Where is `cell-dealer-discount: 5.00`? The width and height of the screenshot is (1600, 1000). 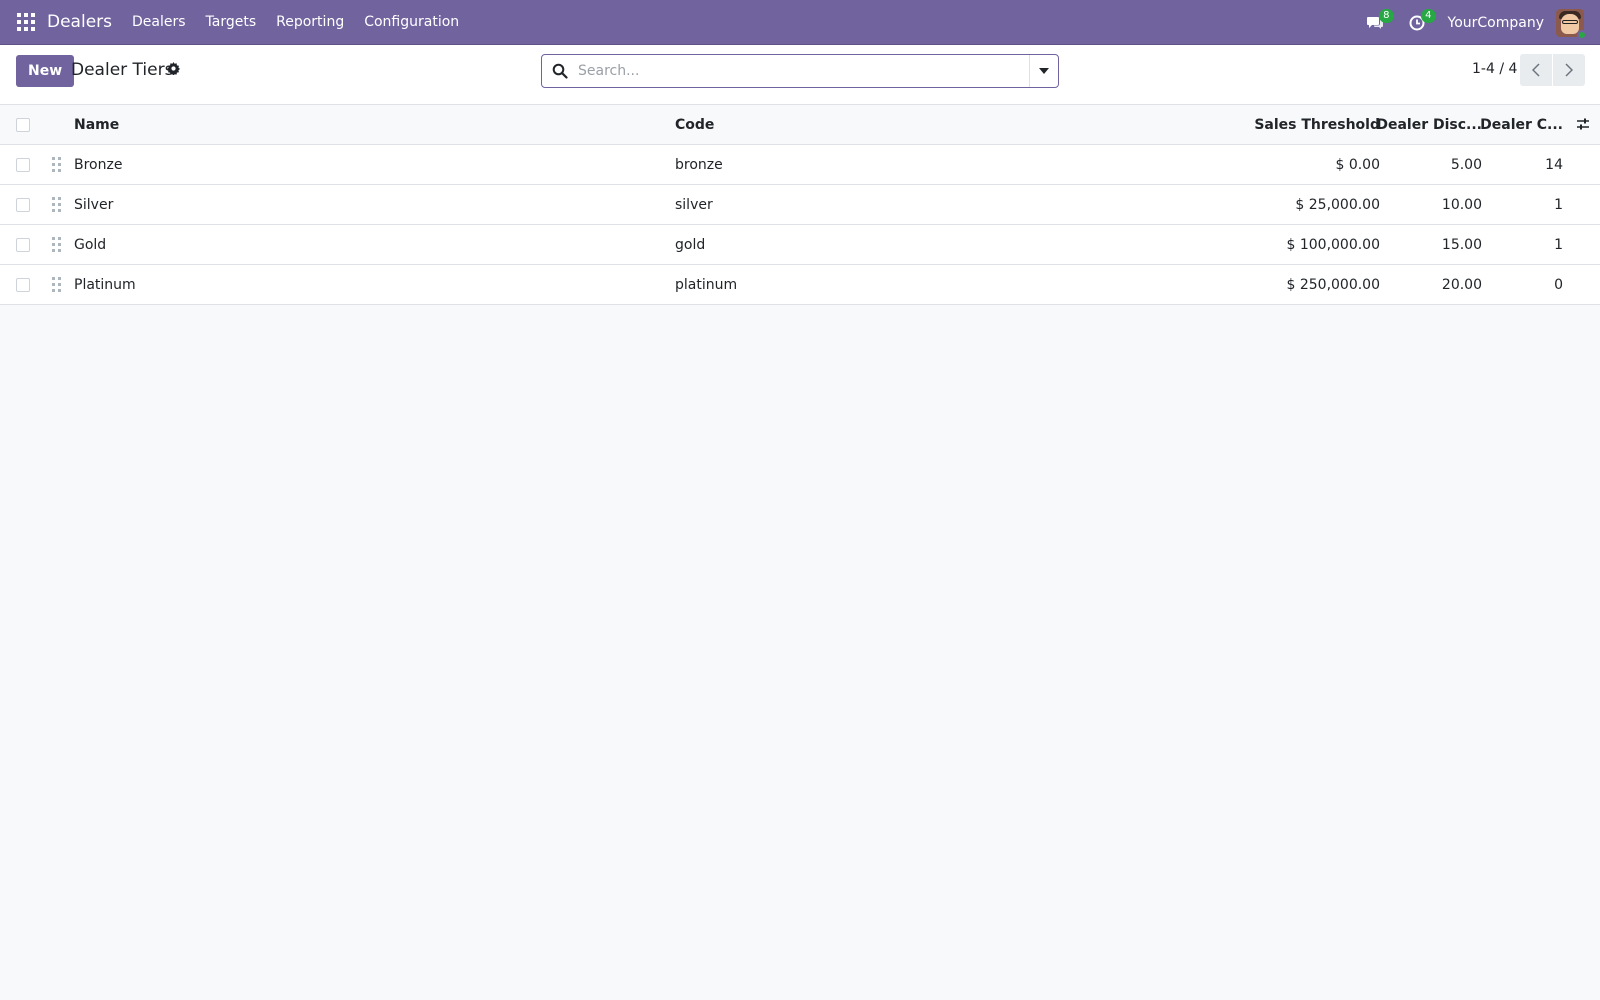 cell-dealer-discount: 5.00 is located at coordinates (1466, 165).